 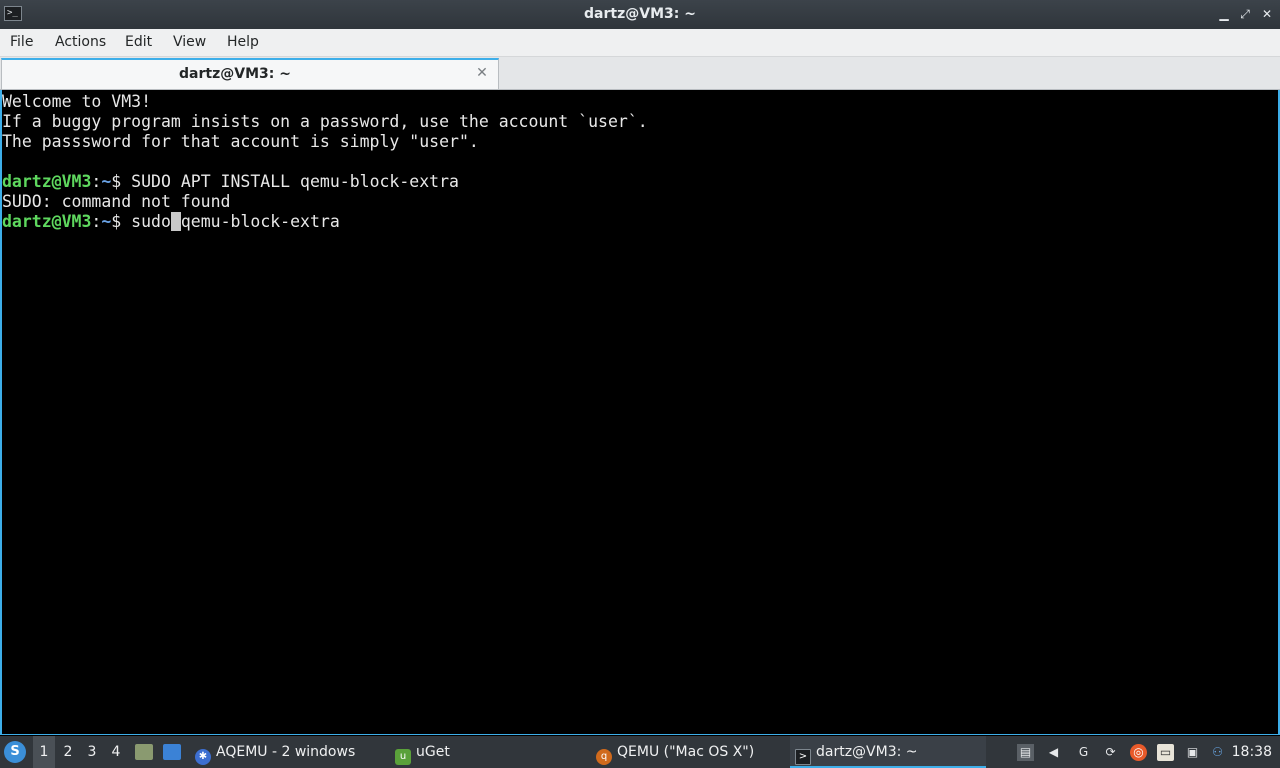 I want to click on start-menu-icon: S, so click(x=15, y=752).